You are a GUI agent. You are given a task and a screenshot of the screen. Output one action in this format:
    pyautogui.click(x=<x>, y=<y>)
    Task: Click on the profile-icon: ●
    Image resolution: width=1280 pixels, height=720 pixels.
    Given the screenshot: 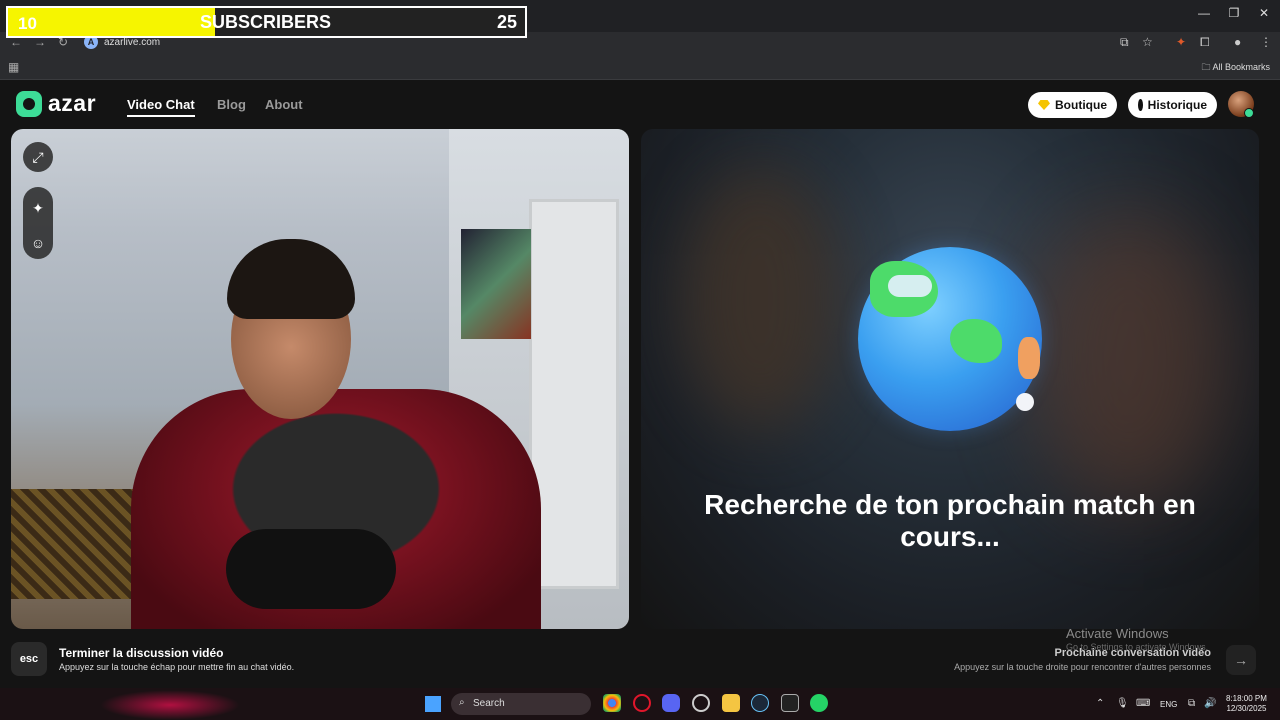 What is the action you would take?
    pyautogui.click(x=1237, y=42)
    